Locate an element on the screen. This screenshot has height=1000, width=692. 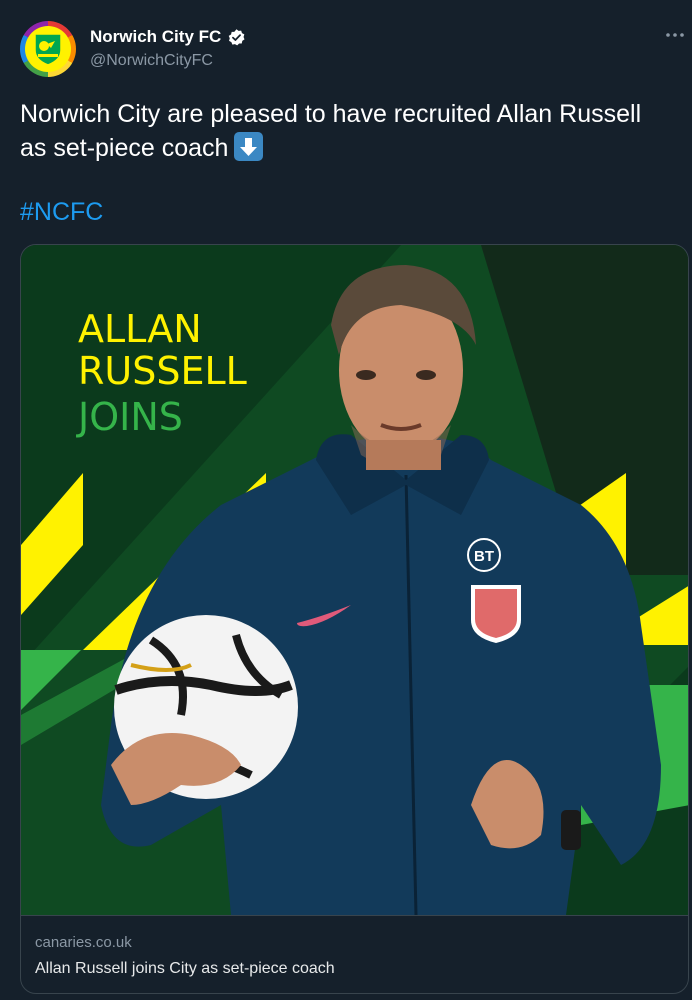
card-image-line-1: ALLAN is located at coordinates (140, 329).